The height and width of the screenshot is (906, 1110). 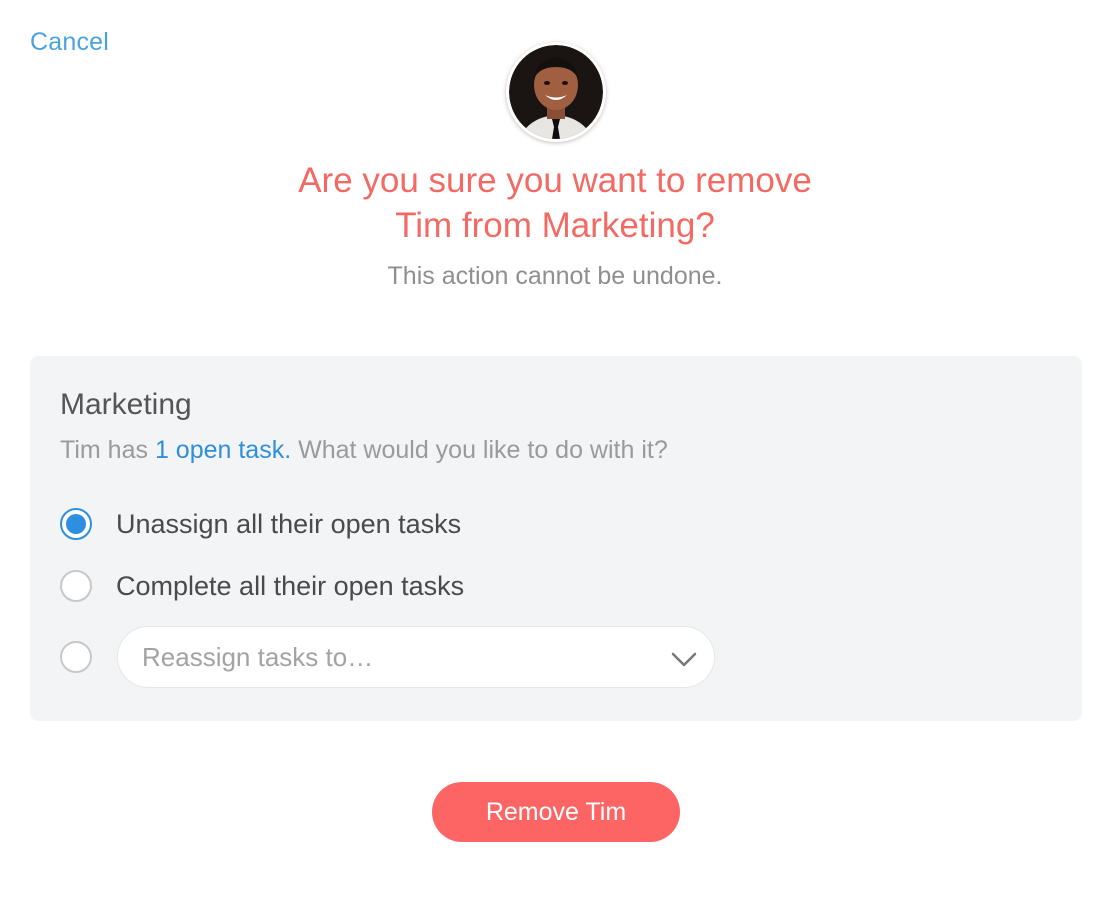 I want to click on option-unassign: Unassign all their open tasks, so click(x=260, y=524).